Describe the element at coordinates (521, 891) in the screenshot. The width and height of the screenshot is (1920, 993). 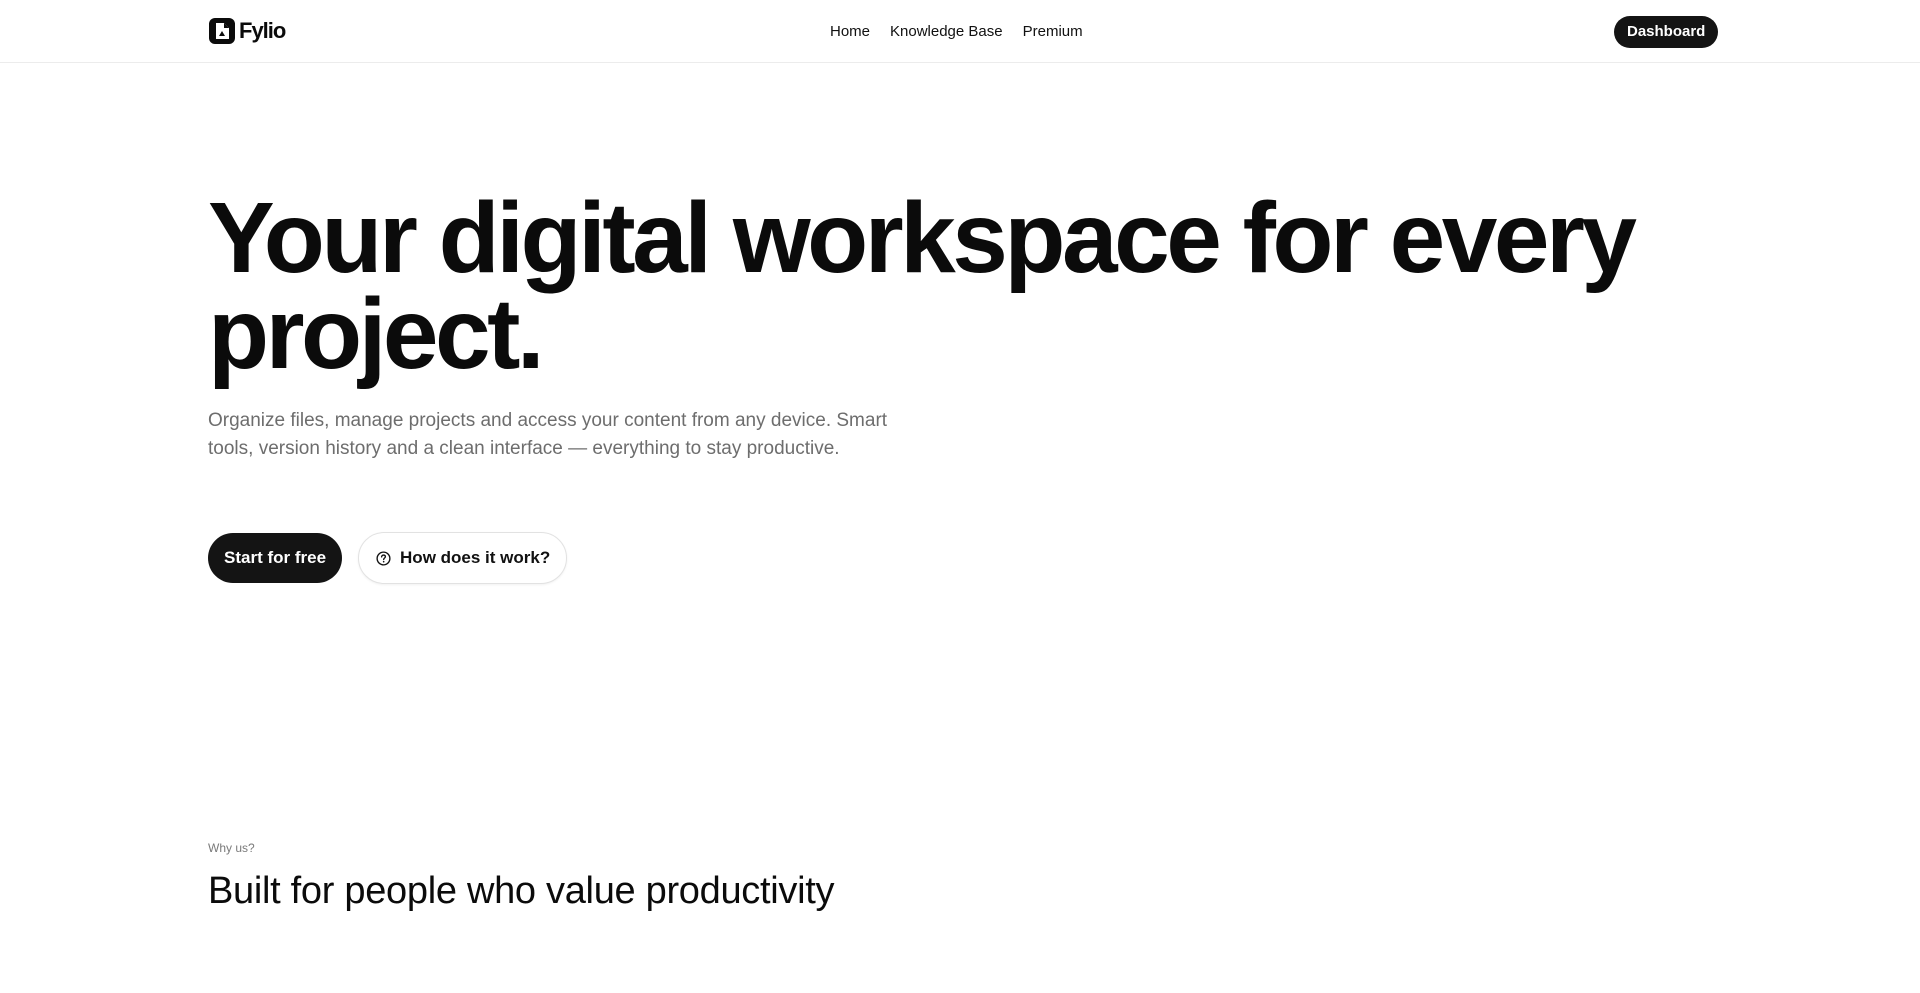
I see `why-us-title: Built for people who value productivity` at that location.